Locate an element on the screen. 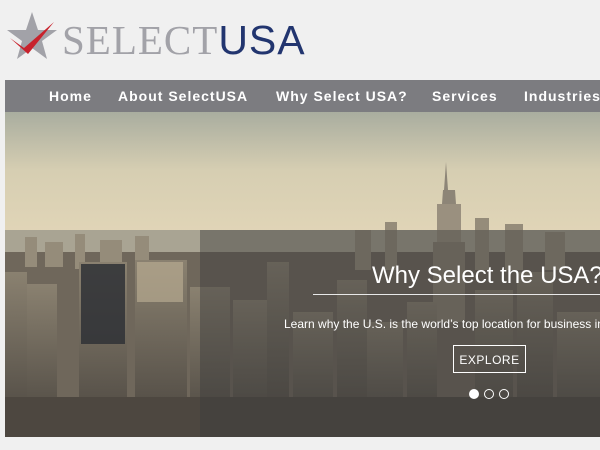 The width and height of the screenshot is (600, 450). explore-button: EXPLORE is located at coordinates (489, 359).